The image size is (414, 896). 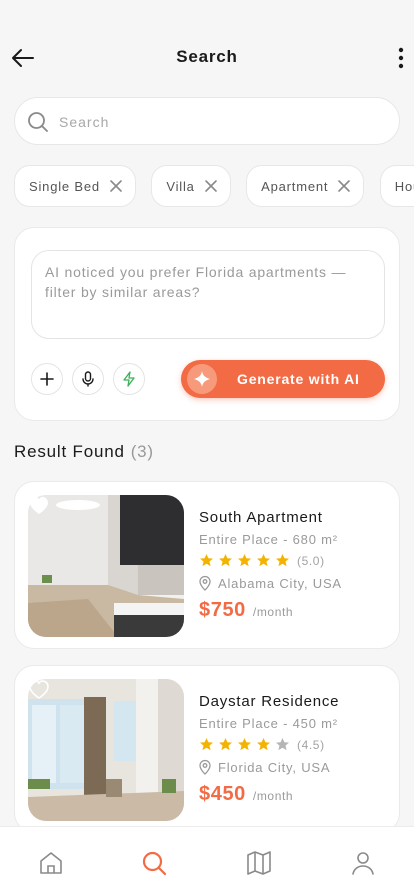 I want to click on filter-chip-label: Villa, so click(x=180, y=186).